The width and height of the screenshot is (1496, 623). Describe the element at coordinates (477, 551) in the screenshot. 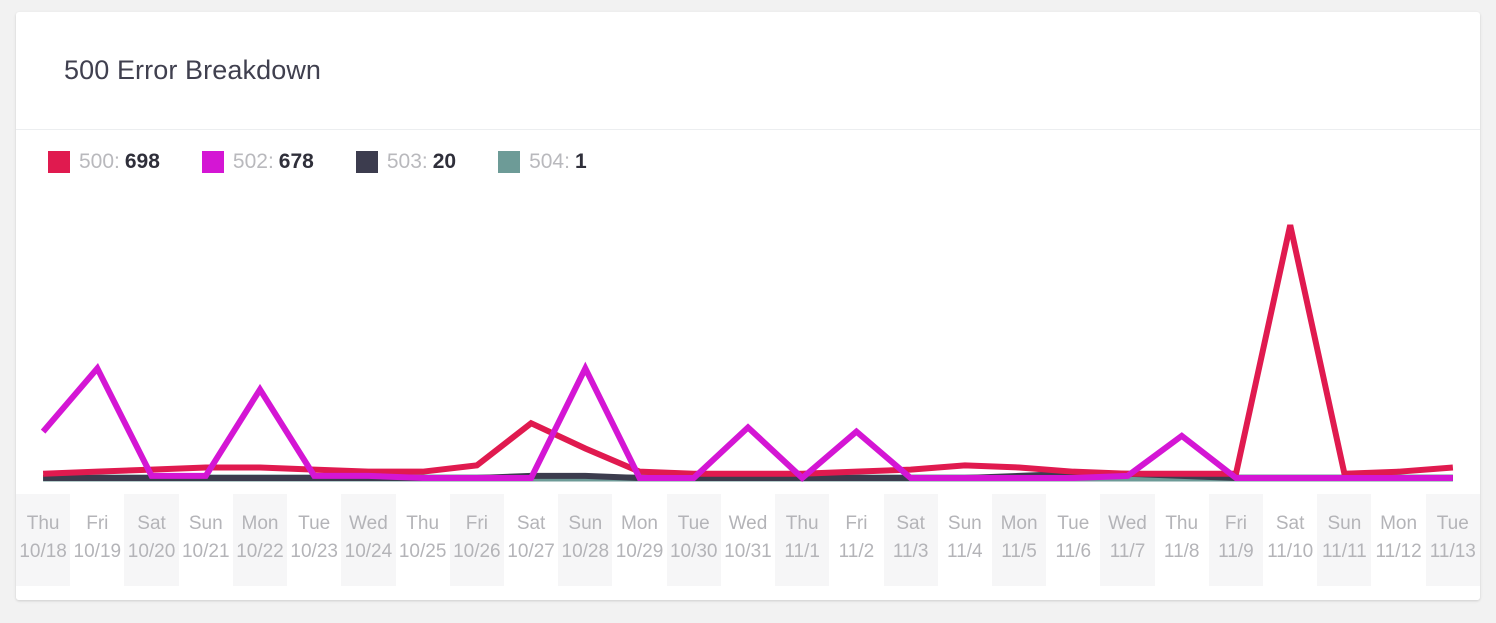

I see `x-axis-tick-date: 10/26` at that location.